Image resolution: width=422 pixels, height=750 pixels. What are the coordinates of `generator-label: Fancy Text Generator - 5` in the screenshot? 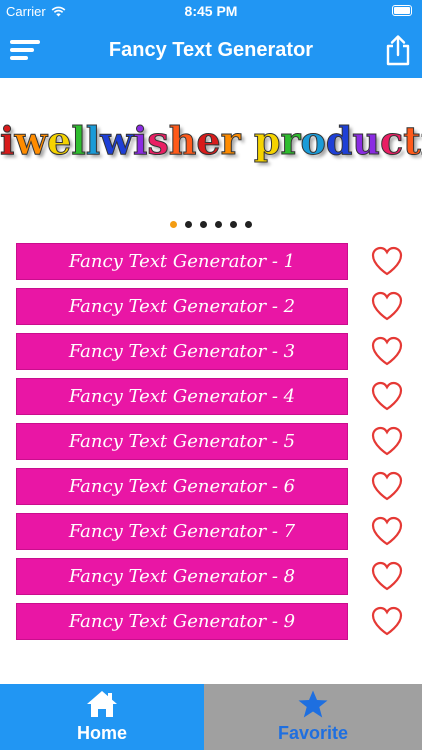 It's located at (182, 441).